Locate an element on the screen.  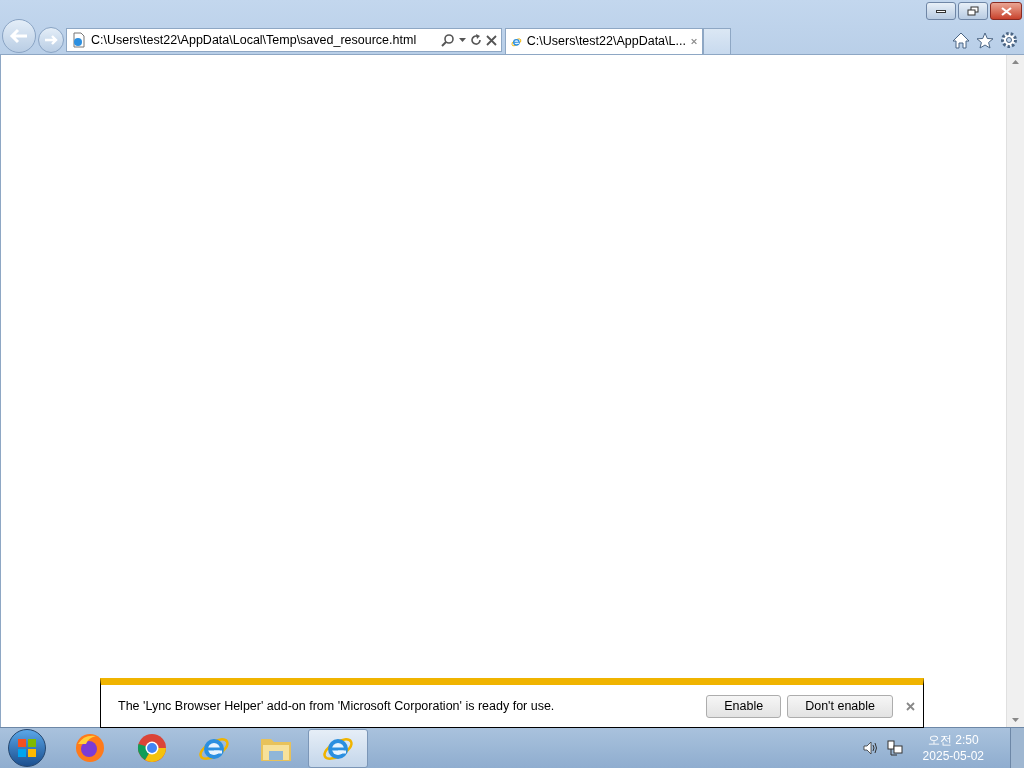
windows-logo-icon is located at coordinates (27, 748).